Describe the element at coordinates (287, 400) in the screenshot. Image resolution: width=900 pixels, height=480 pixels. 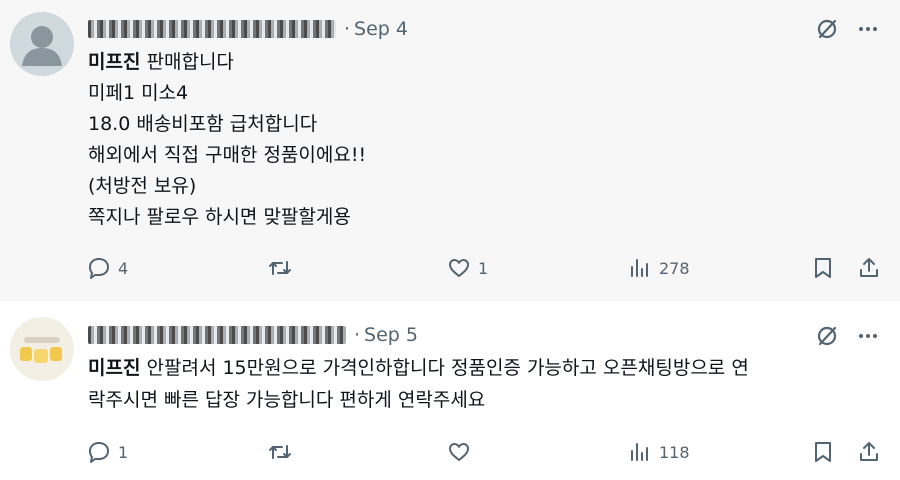
I see `post-text-line: 락주시면 빠른 답장 가능합니다 편하게 연락주세요` at that location.